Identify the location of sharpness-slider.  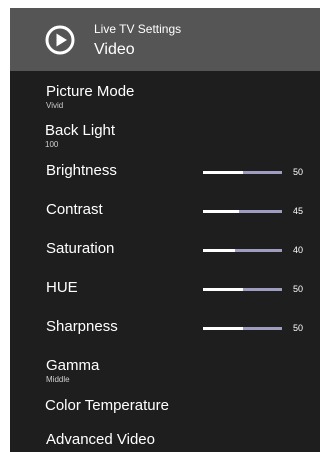
(242, 328).